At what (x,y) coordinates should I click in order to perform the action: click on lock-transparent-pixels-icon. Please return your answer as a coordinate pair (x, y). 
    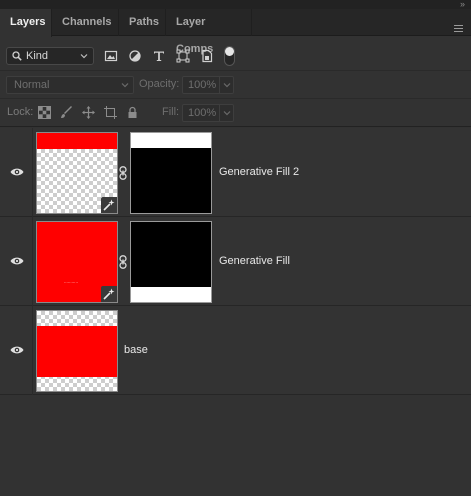
    Looking at the image, I should click on (44, 112).